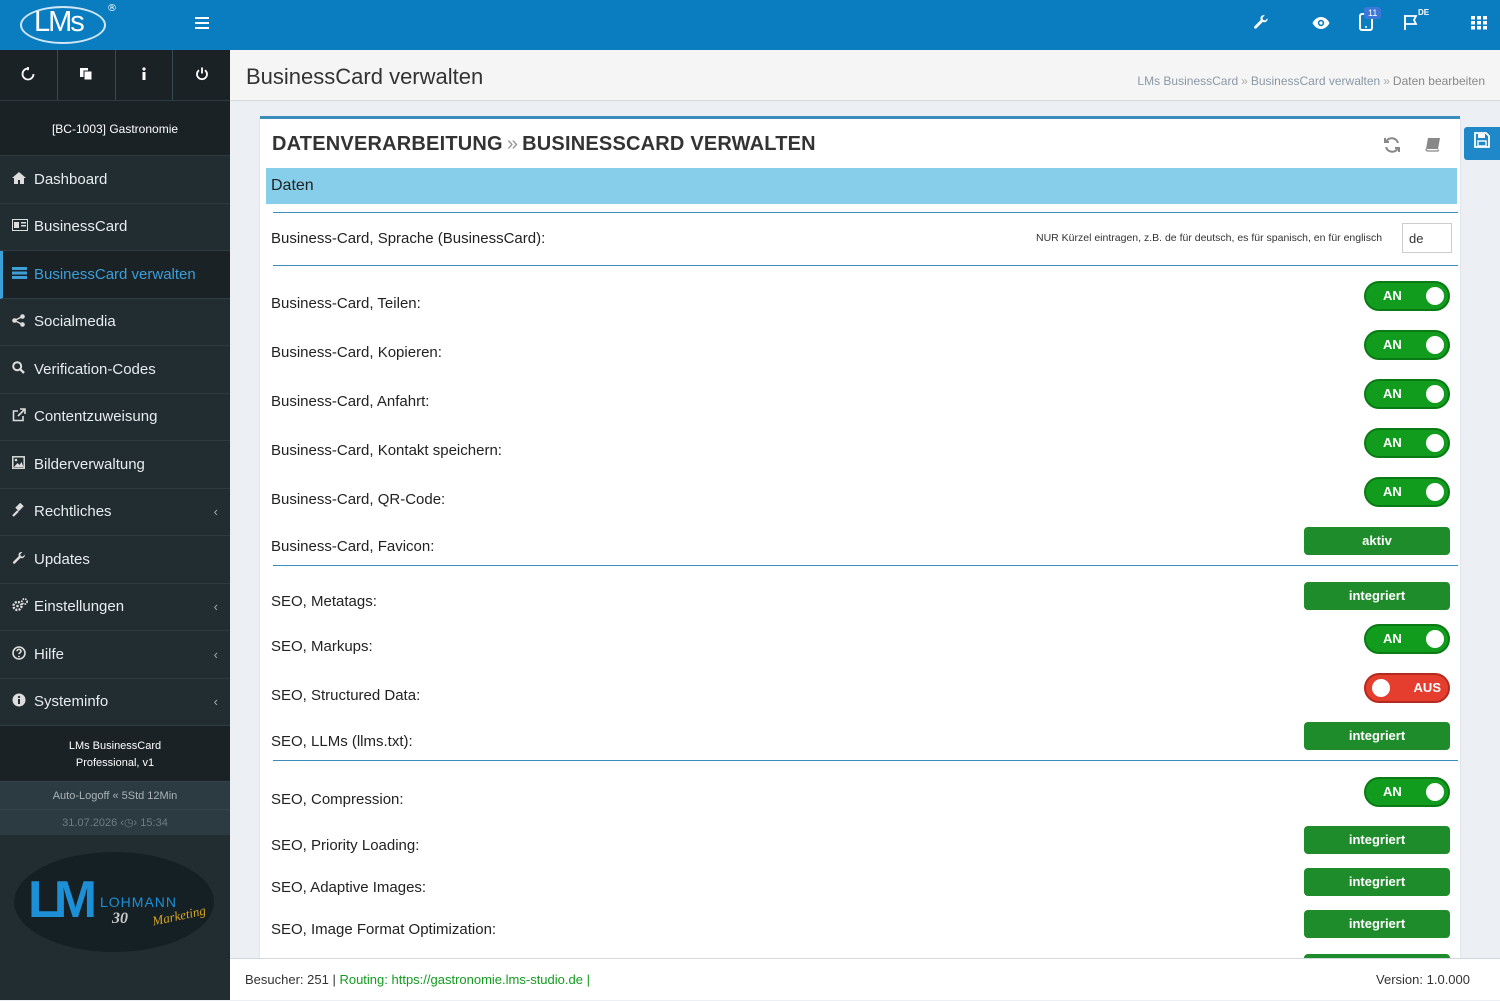  Describe the element at coordinates (115, 795) in the screenshot. I see `auto-logoff-timer: Auto-Logoff « 5Std 12Min` at that location.